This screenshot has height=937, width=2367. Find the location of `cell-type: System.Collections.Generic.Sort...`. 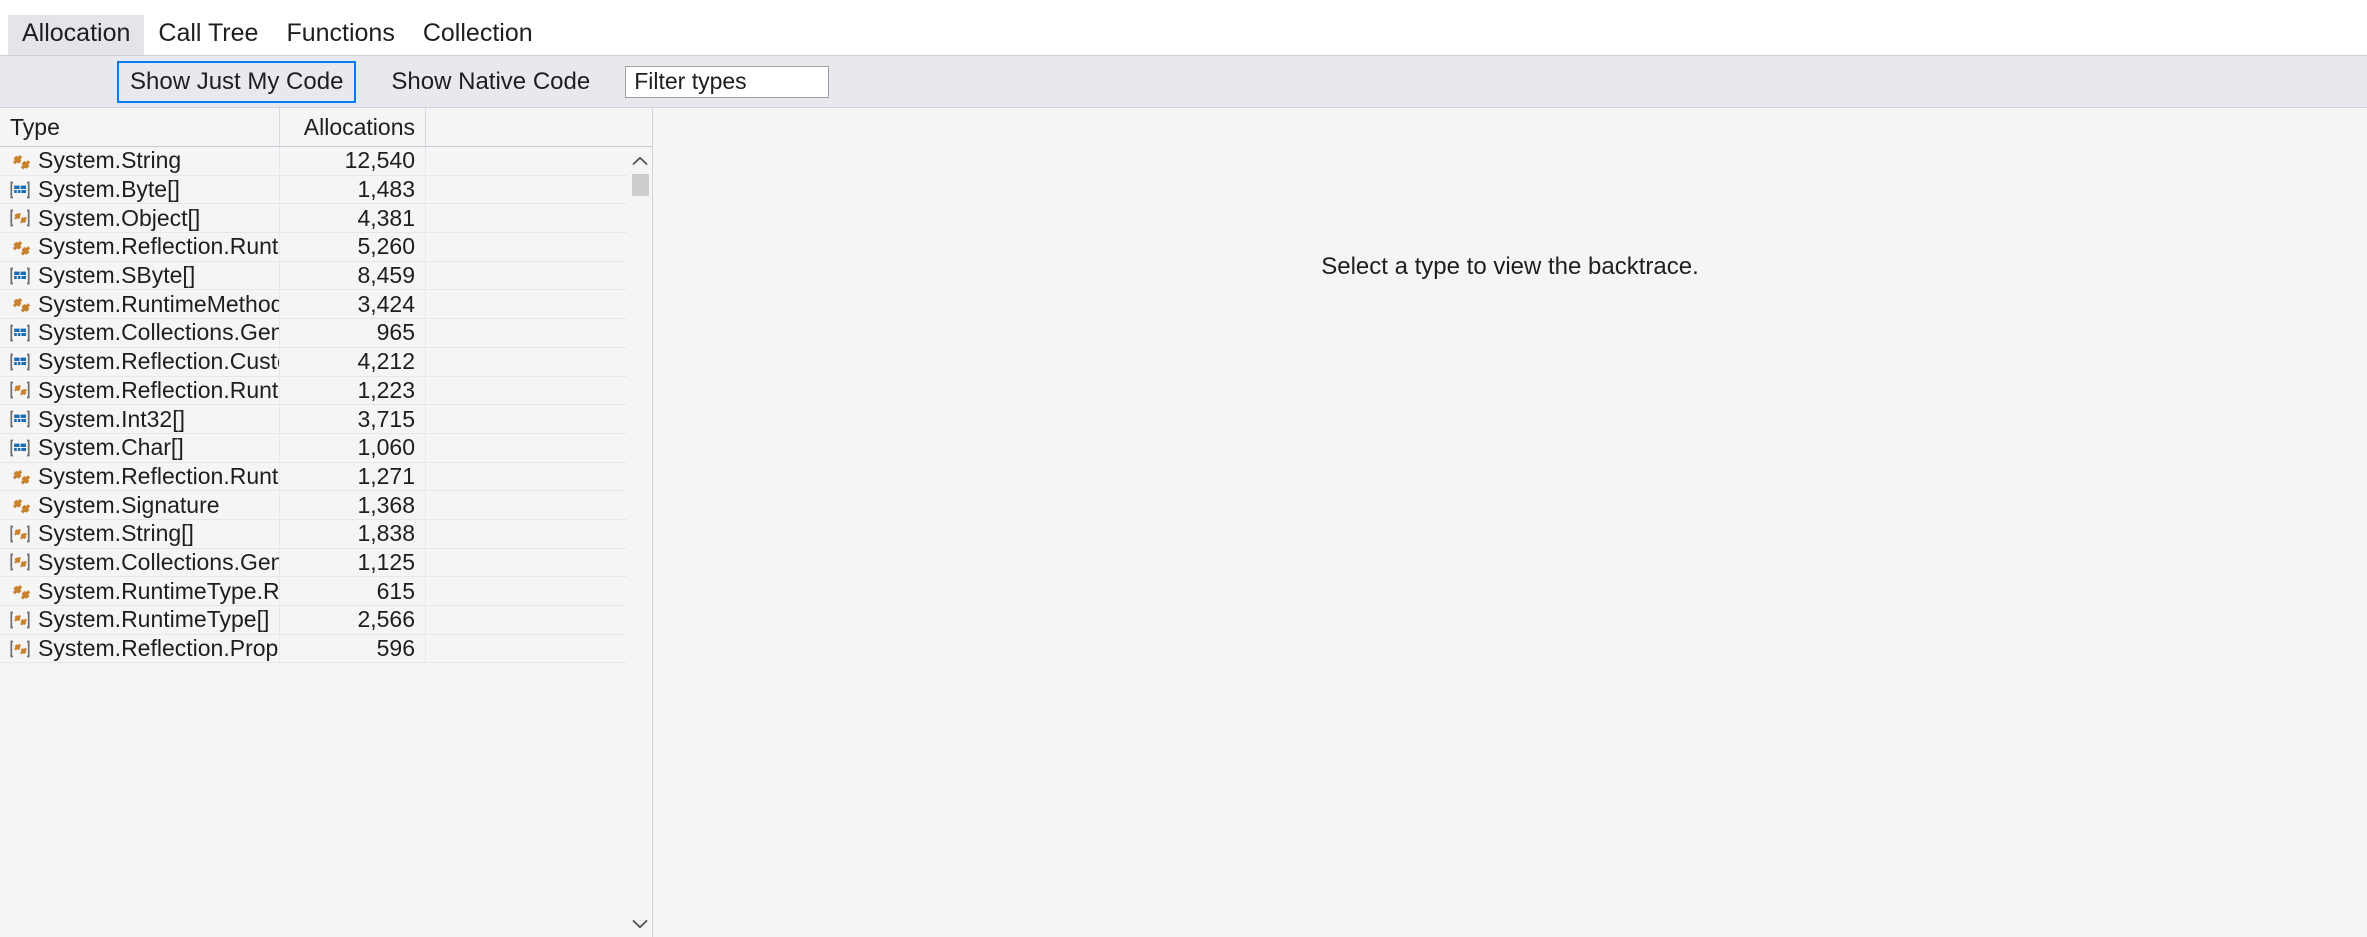

cell-type: System.Collections.Generic.Sort... is located at coordinates (140, 562).